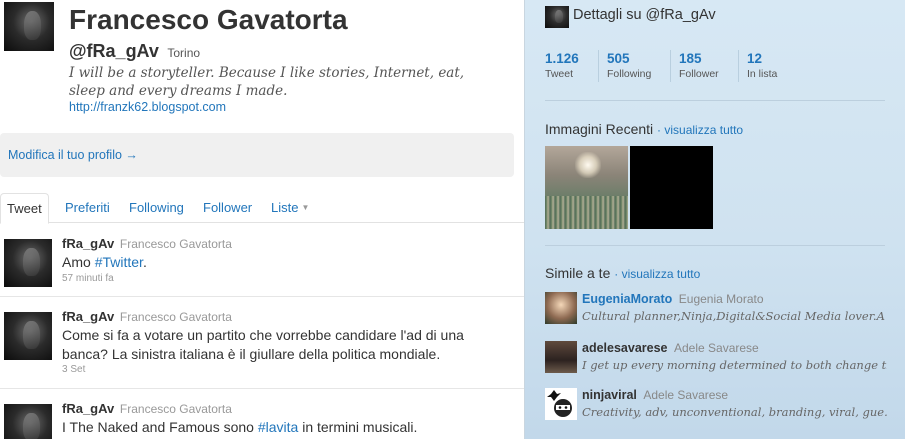  I want to click on hashtag-link: #Twitter, so click(119, 262).